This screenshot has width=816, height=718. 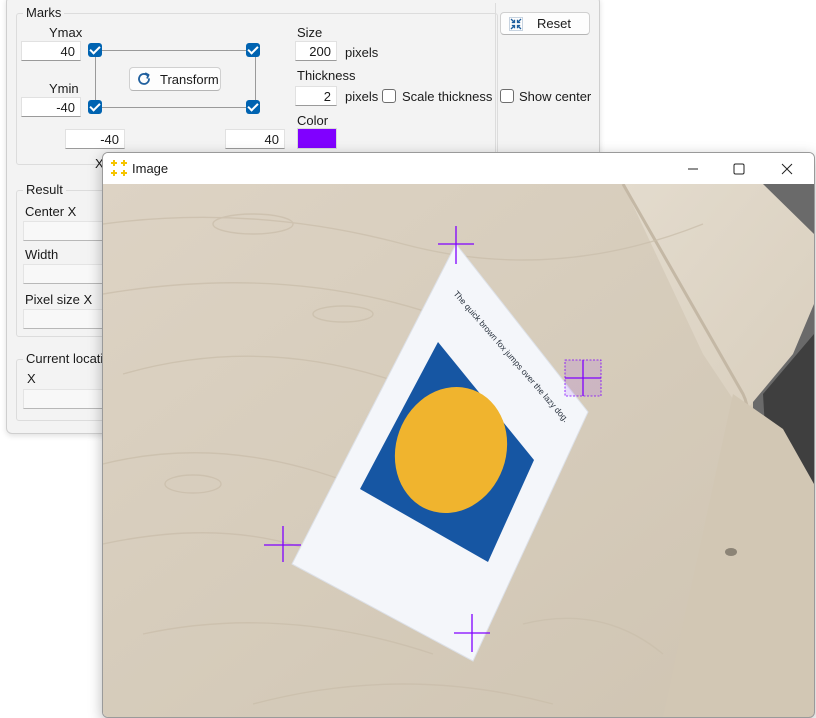 What do you see at coordinates (316, 96) in the screenshot?
I see `thickness-field: 2` at bounding box center [316, 96].